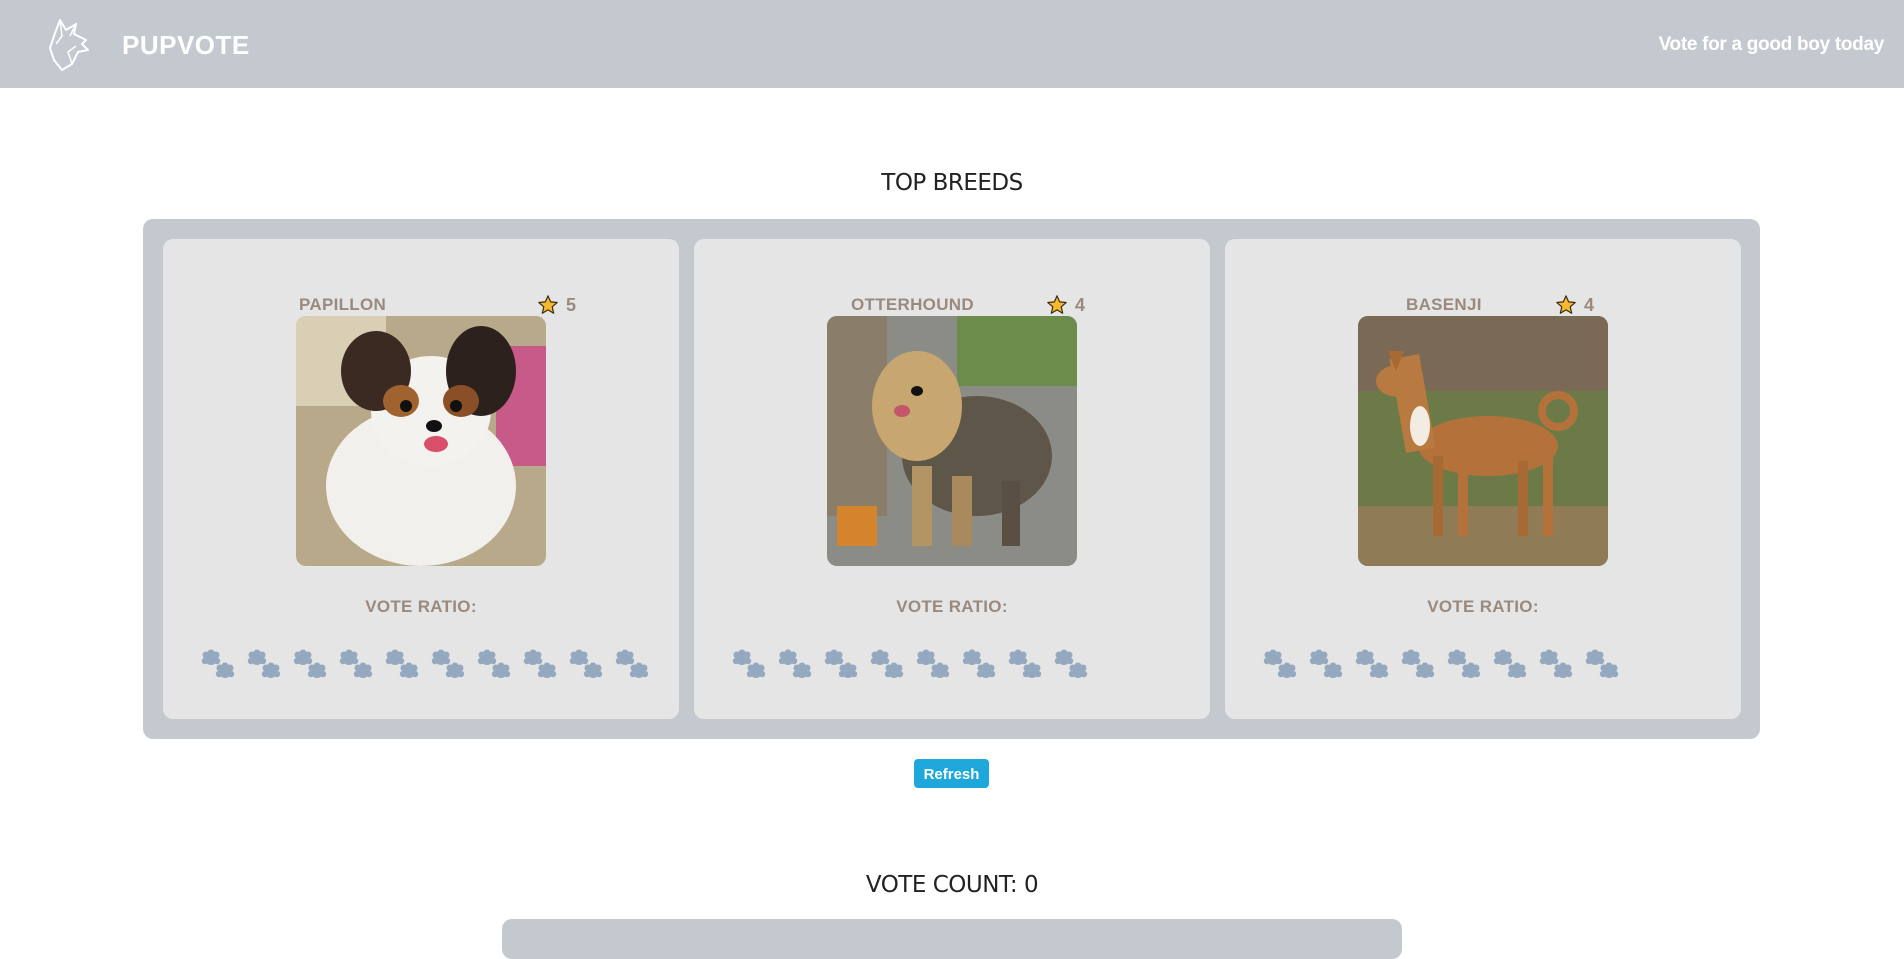  I want to click on refresh-button: Refresh, so click(951, 773).